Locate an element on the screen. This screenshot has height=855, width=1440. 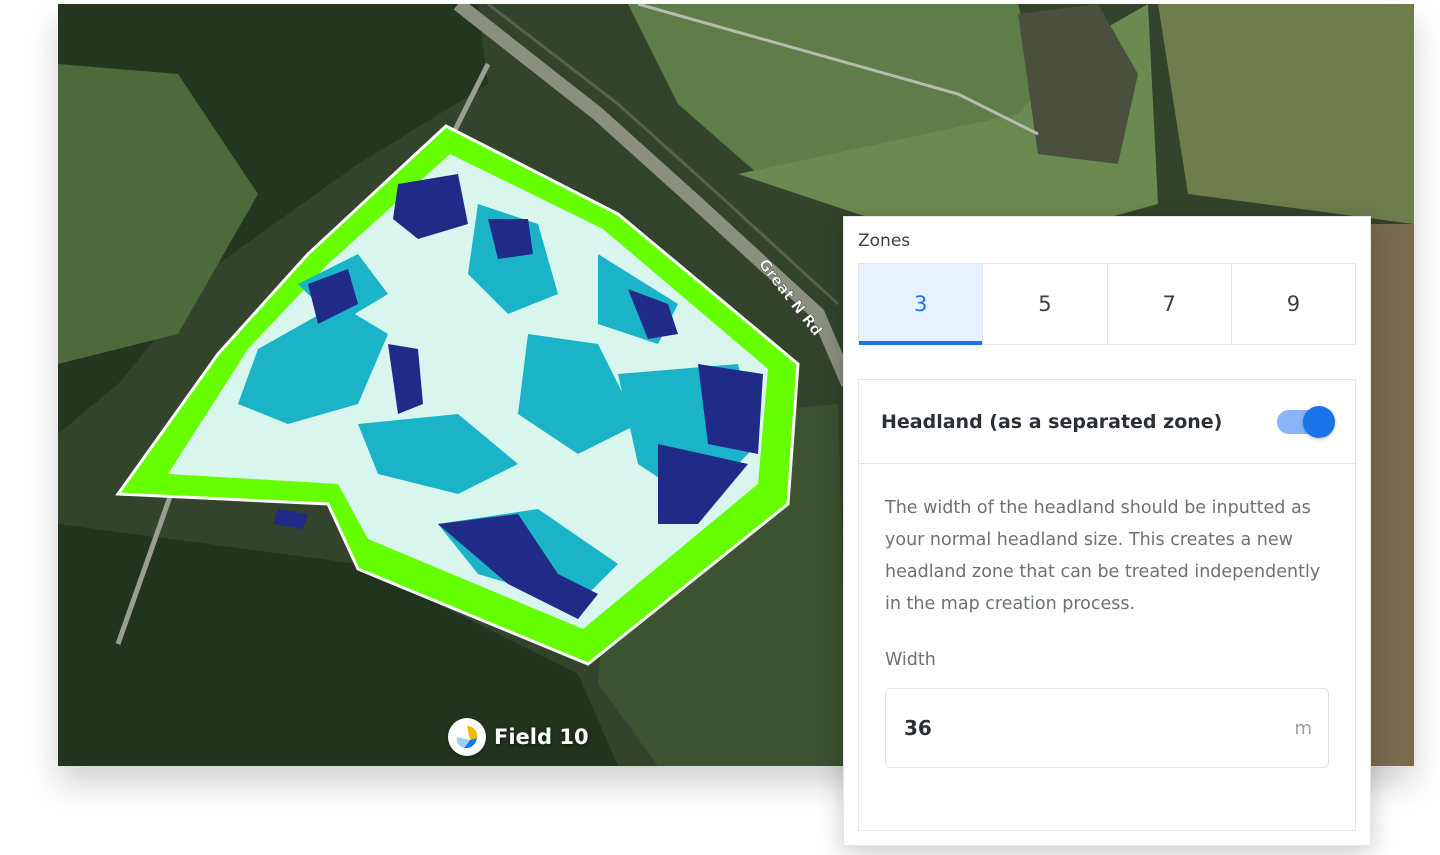
toggle-knob is located at coordinates (1319, 421).